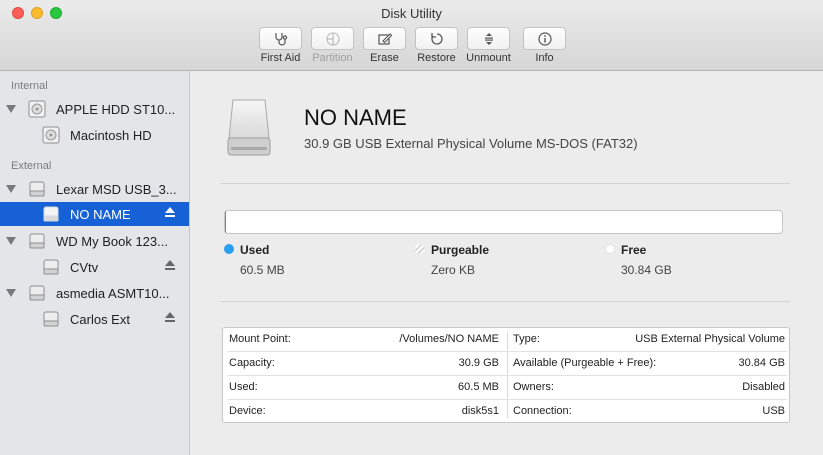 This screenshot has width=823, height=455. Describe the element at coordinates (478, 387) in the screenshot. I see `used-value: 60.5 MB` at that location.